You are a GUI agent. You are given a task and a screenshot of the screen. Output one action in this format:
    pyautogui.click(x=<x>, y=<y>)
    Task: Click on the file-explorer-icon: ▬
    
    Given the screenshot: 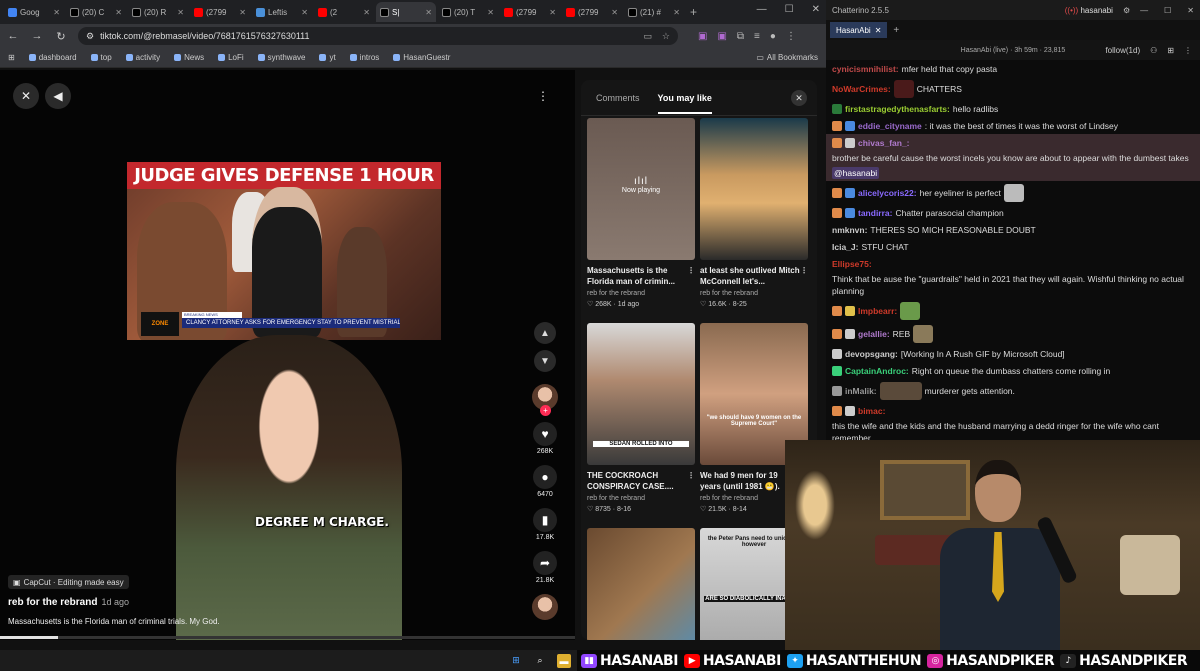 What is the action you would take?
    pyautogui.click(x=564, y=660)
    